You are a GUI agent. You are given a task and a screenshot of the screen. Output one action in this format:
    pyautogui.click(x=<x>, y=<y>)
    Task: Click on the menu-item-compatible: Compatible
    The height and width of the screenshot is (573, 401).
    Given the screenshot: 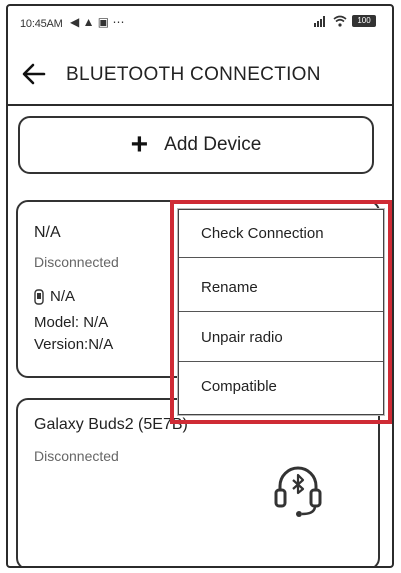 What is the action you would take?
    pyautogui.click(x=281, y=386)
    